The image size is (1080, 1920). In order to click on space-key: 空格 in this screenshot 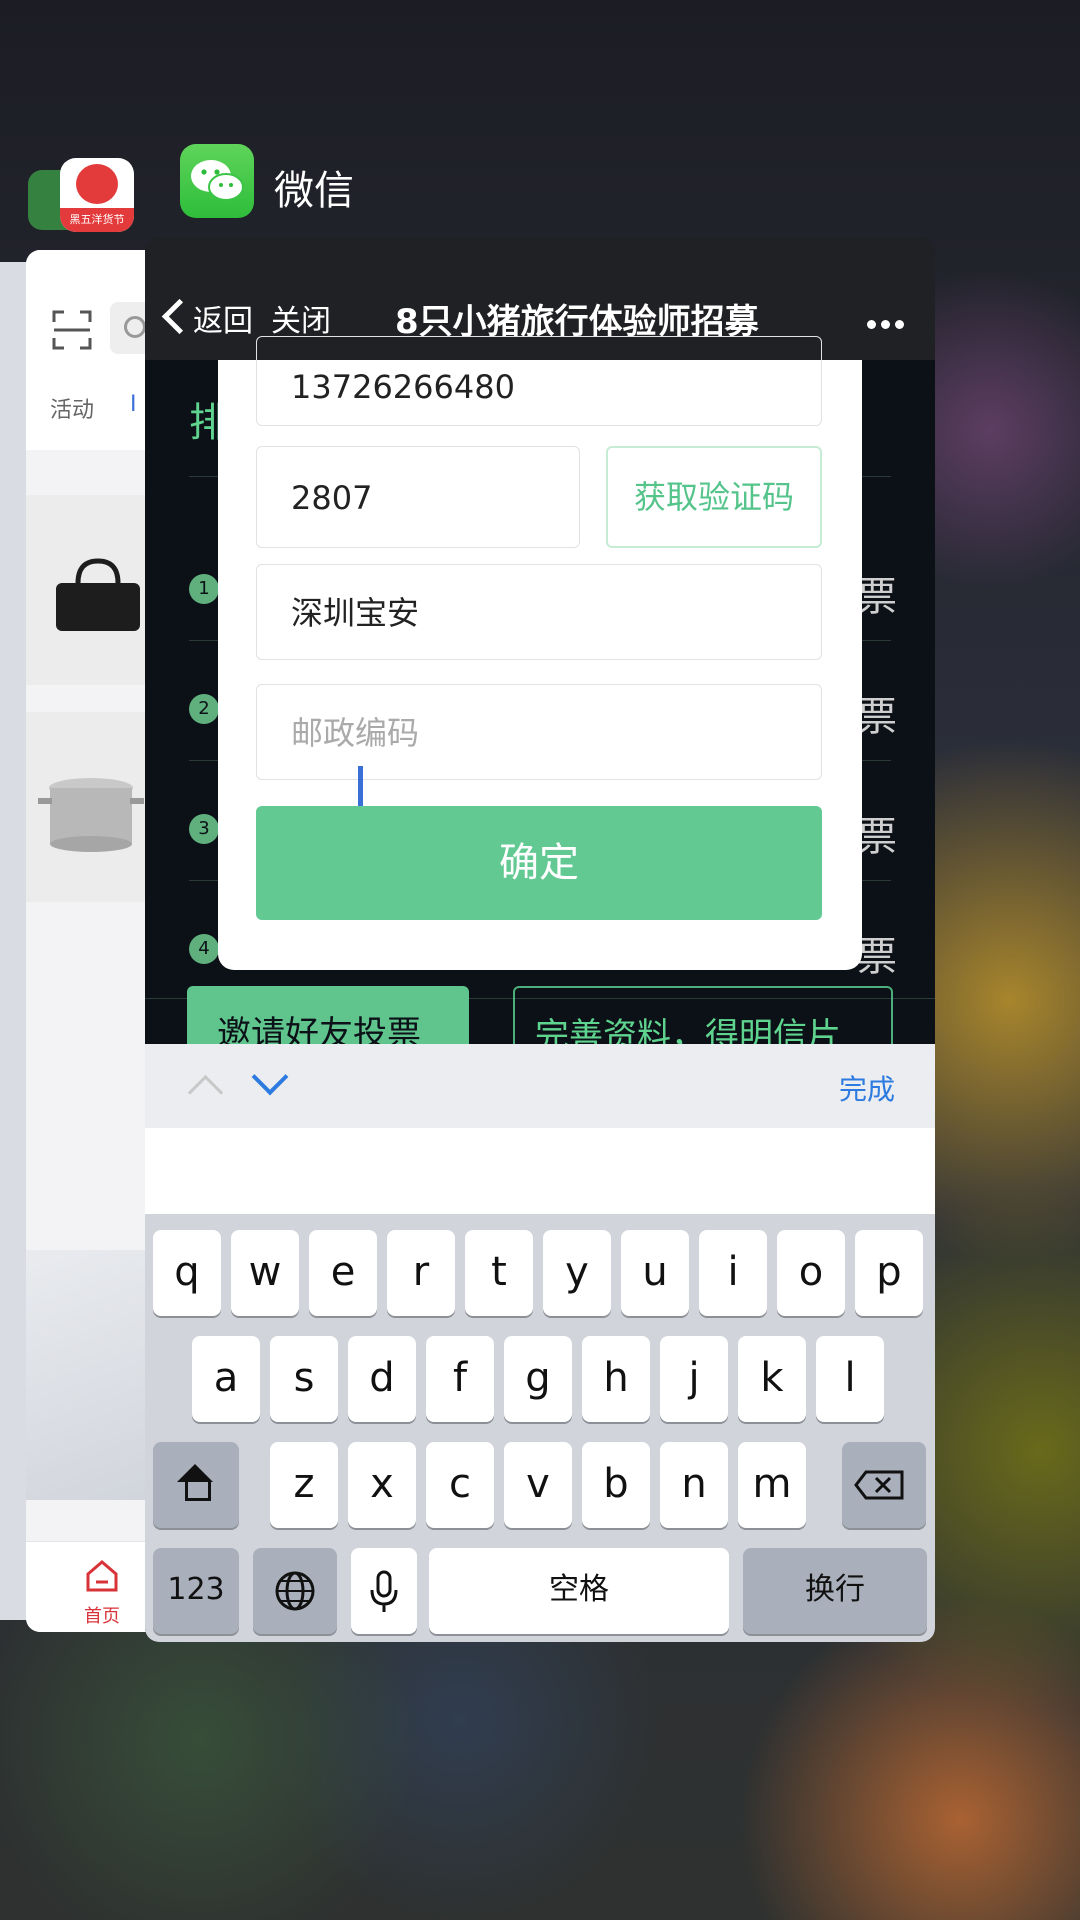, I will do `click(579, 1591)`.